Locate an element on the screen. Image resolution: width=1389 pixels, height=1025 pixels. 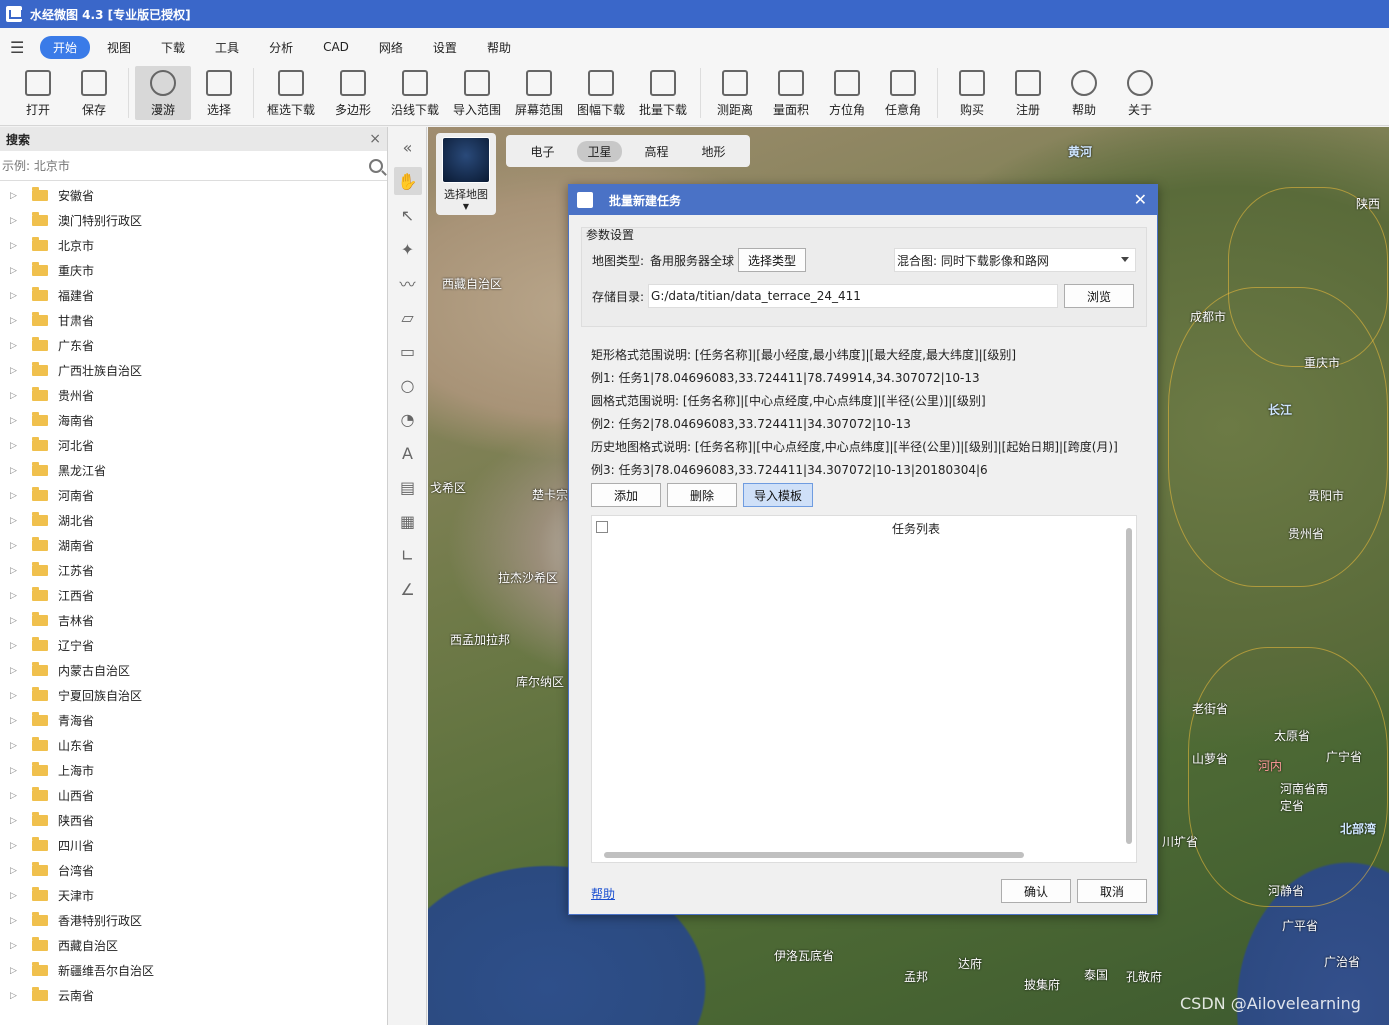
browse-button: 浏览 is located at coordinates (1099, 296).